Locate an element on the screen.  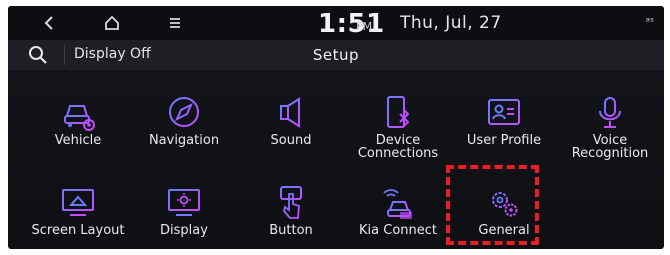
phone-bluetooth-icon is located at coordinates (398, 114).